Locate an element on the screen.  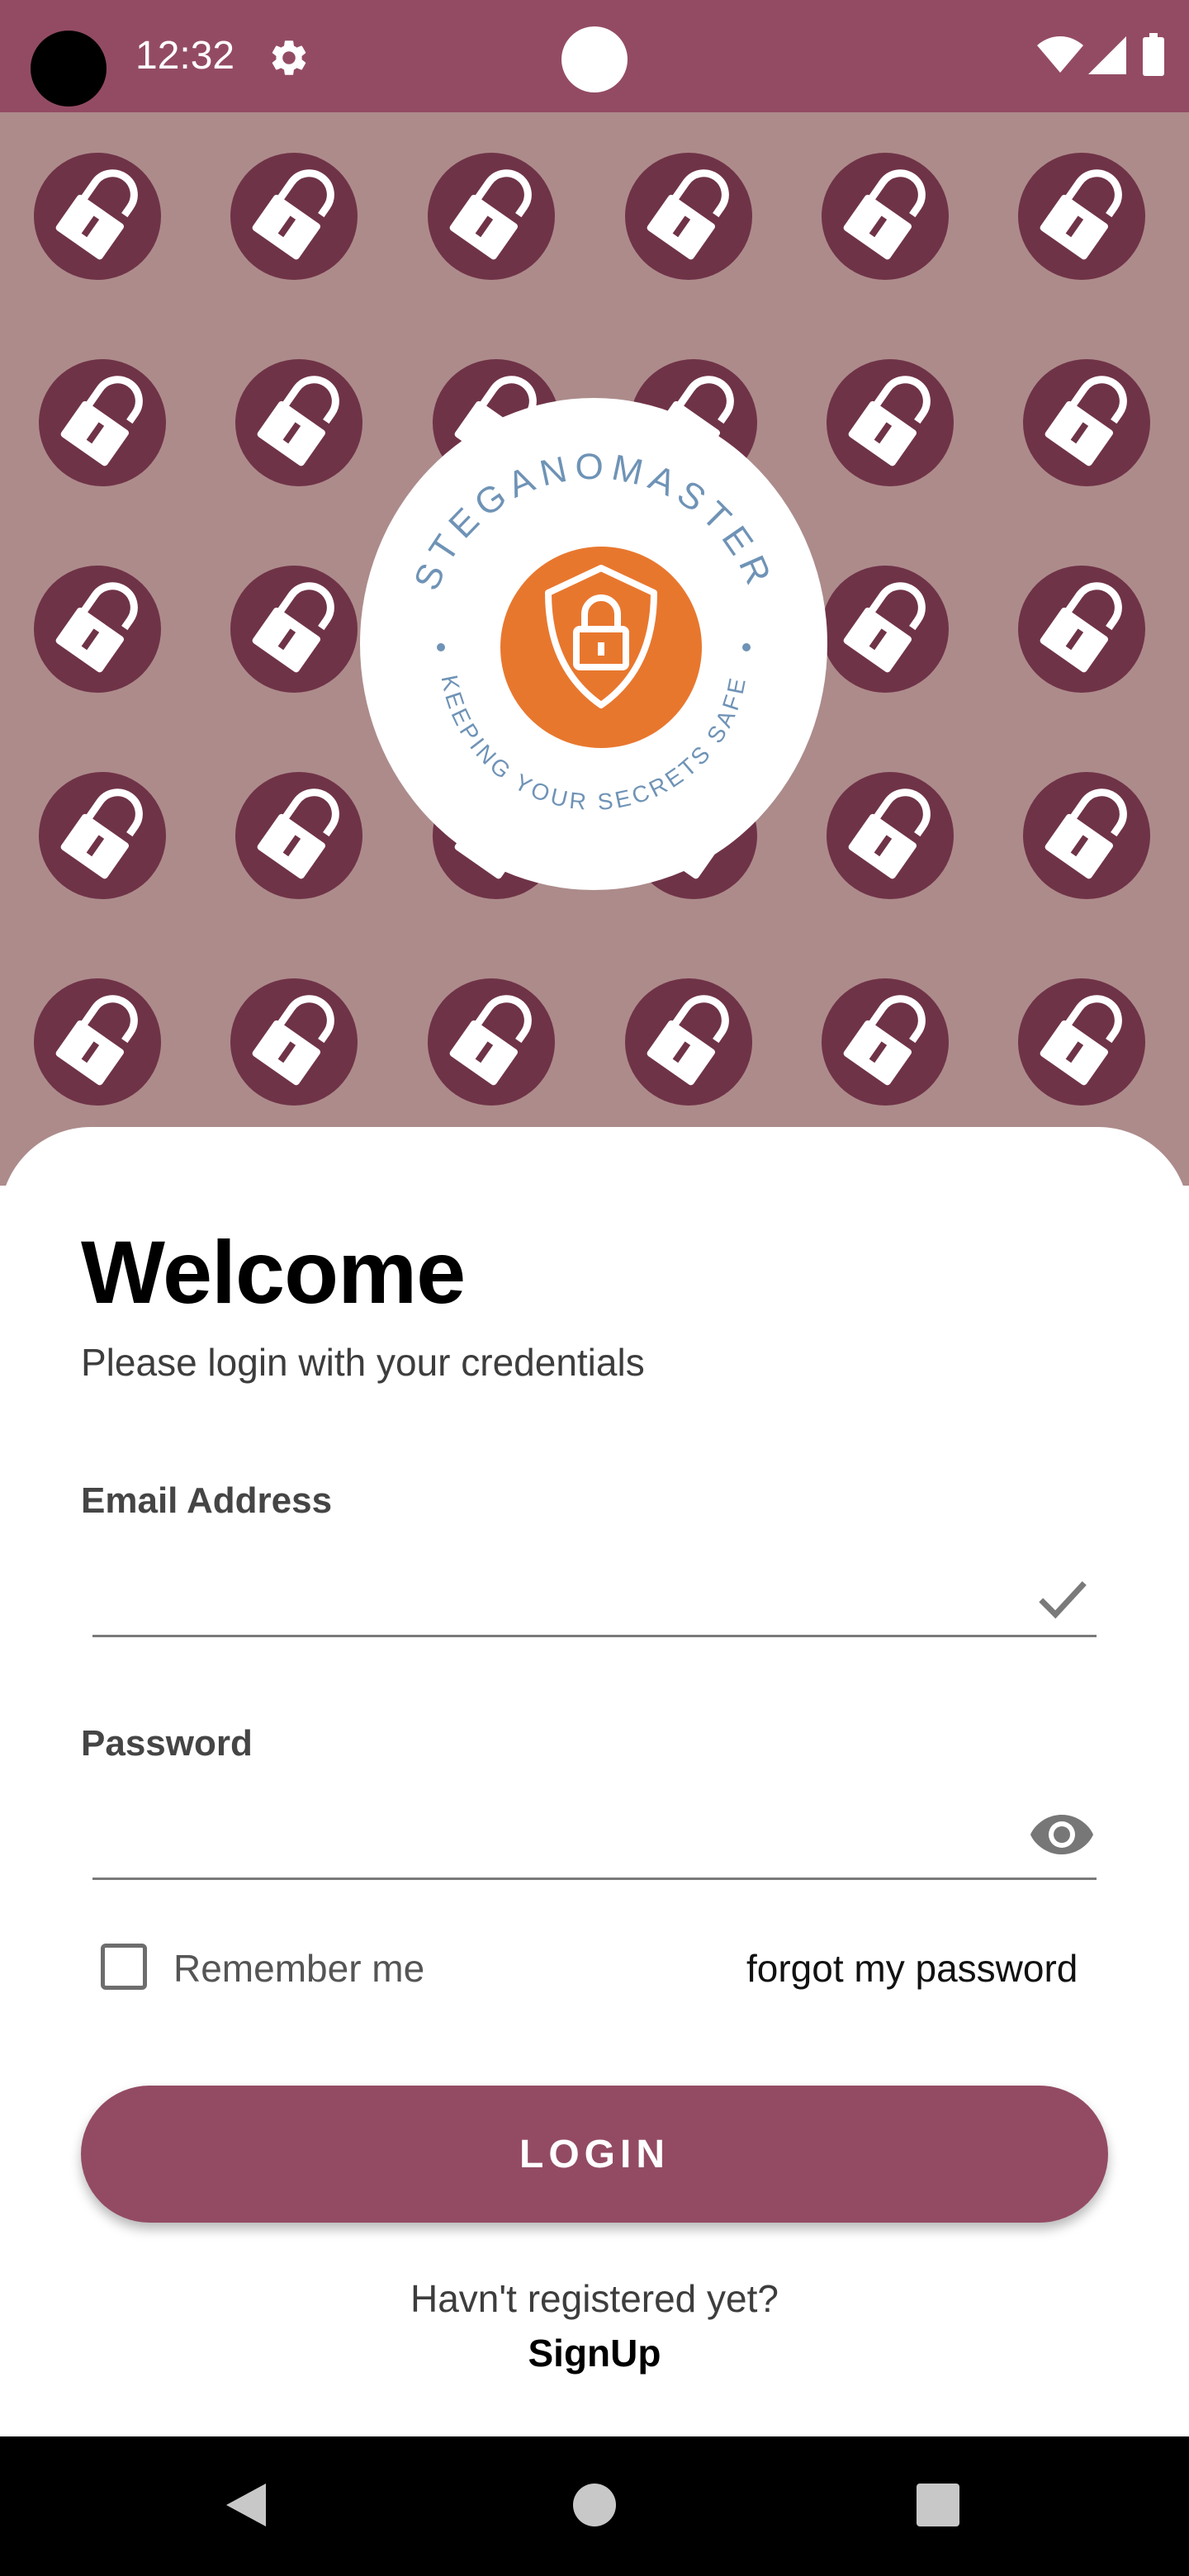
battery-icon is located at coordinates (1153, 54).